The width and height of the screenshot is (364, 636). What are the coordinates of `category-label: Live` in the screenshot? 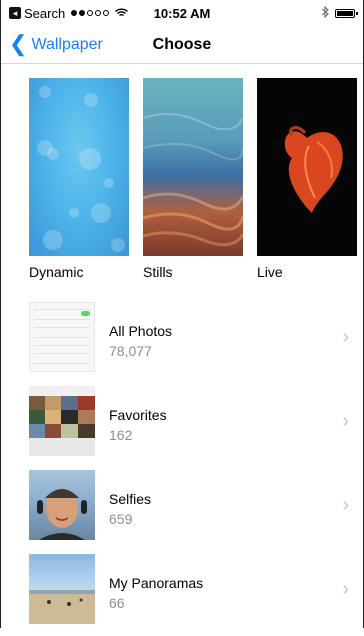 It's located at (270, 272).